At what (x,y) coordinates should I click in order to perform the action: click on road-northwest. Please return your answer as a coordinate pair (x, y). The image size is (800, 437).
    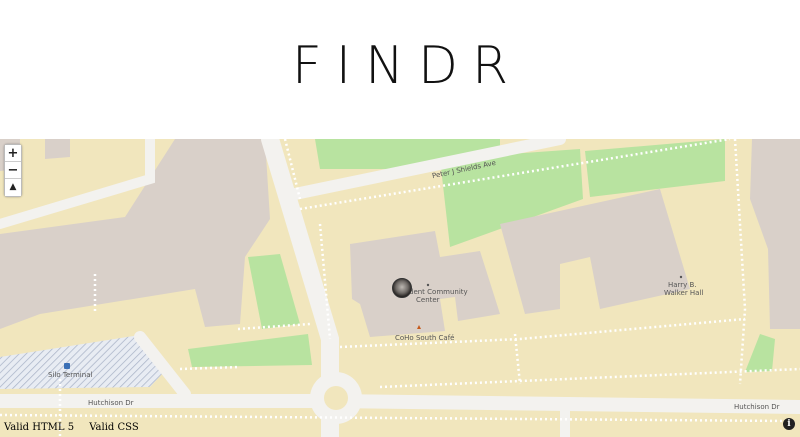
    Looking at the image, I should click on (77, 184).